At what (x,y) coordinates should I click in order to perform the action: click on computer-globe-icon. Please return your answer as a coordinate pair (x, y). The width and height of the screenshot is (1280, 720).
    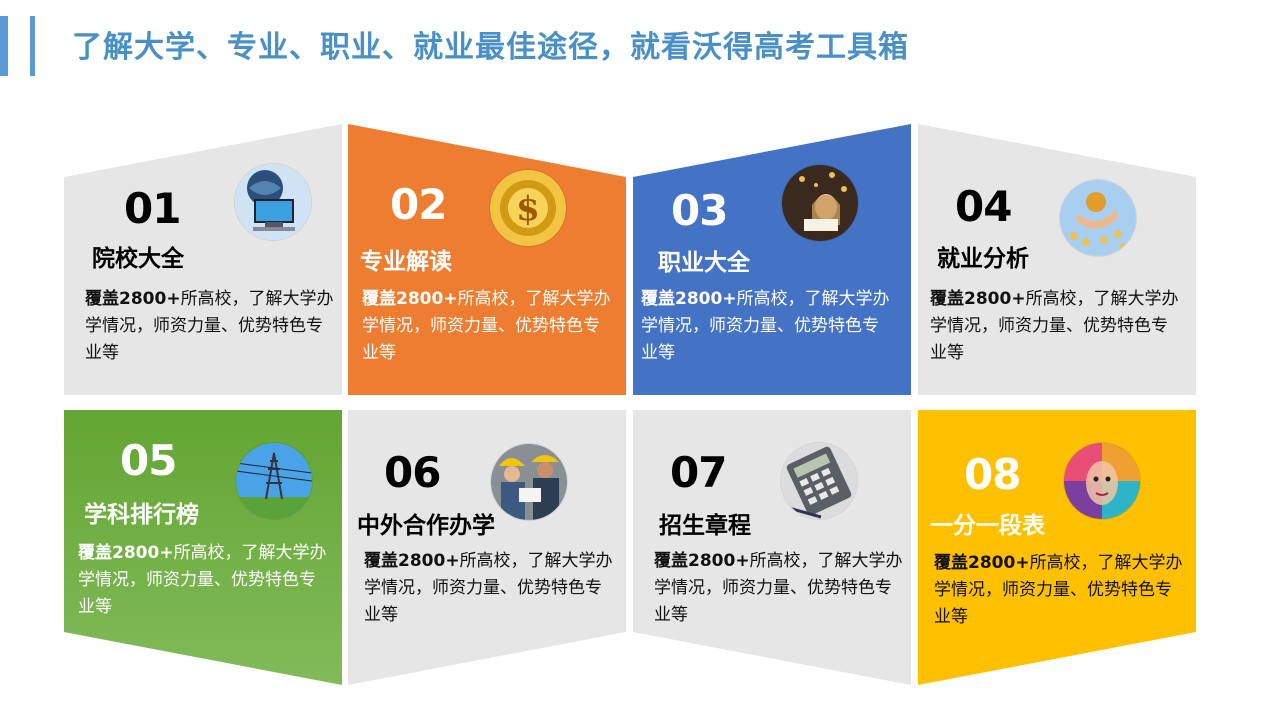
    Looking at the image, I should click on (273, 202).